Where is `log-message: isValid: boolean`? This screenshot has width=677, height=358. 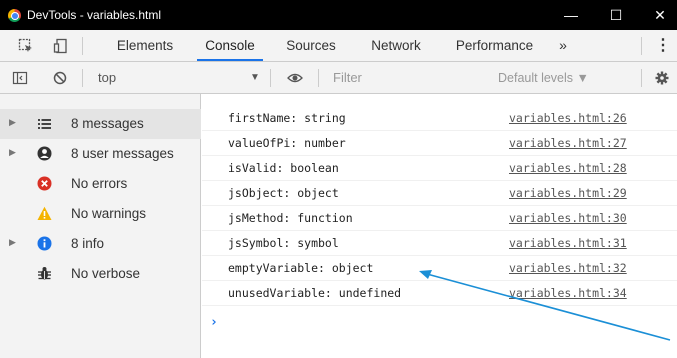 log-message: isValid: boolean is located at coordinates (283, 168).